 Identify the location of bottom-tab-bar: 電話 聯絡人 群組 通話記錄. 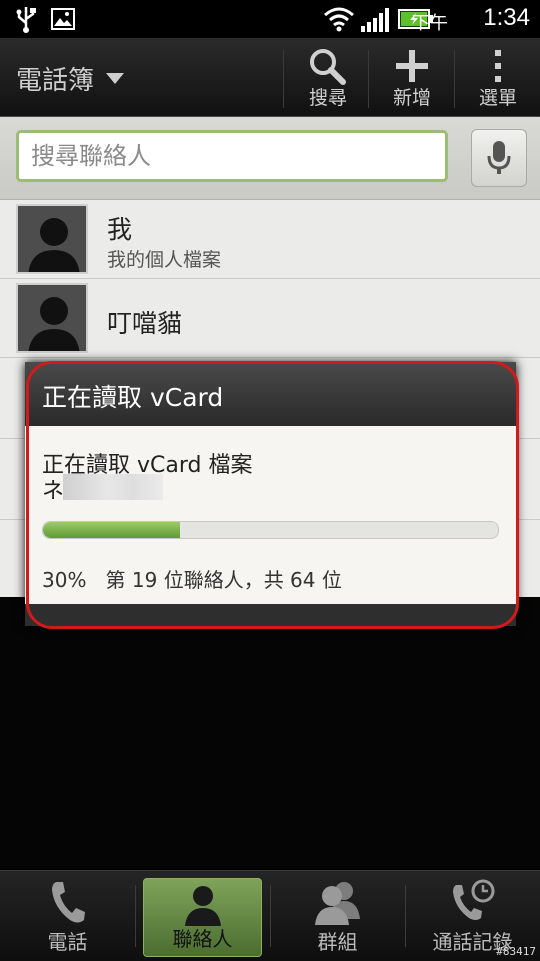
(270, 915).